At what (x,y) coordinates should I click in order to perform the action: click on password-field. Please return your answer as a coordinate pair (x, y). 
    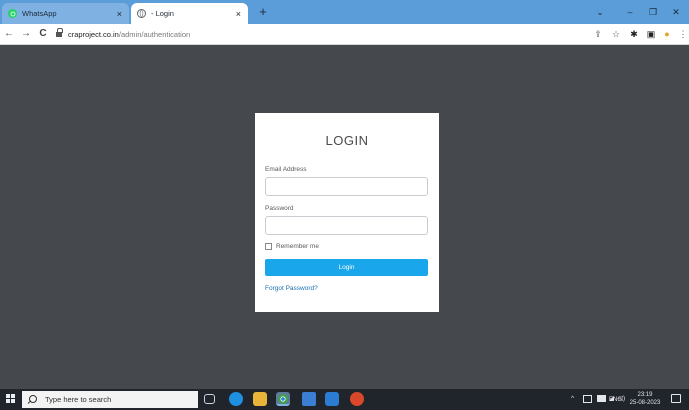
    Looking at the image, I should click on (346, 225).